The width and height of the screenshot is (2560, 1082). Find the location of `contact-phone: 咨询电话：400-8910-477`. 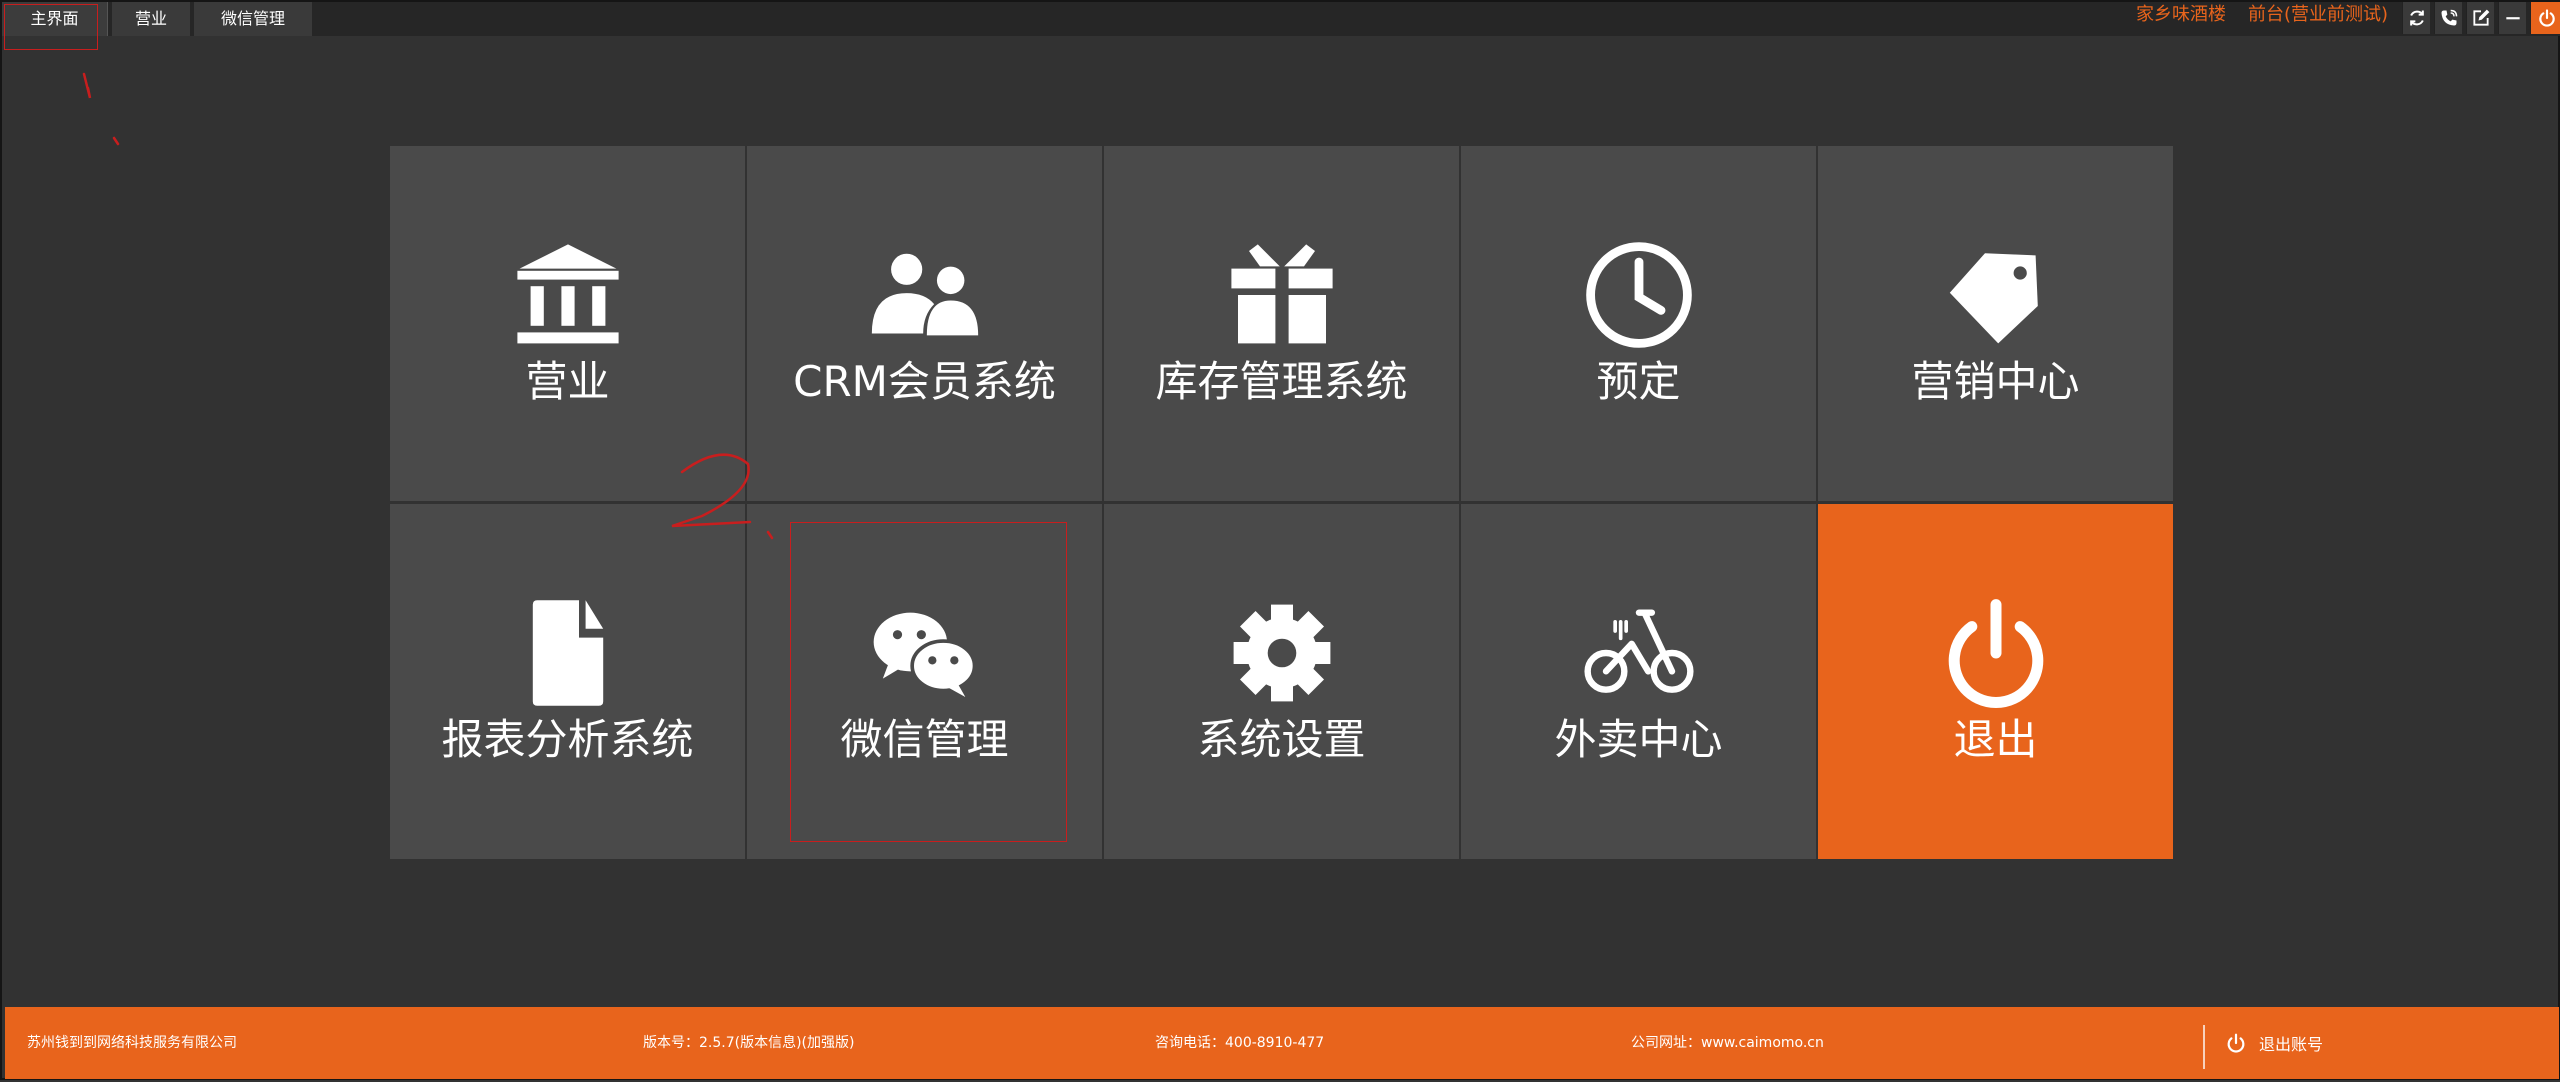

contact-phone: 咨询电话：400-8910-477 is located at coordinates (1240, 1043).